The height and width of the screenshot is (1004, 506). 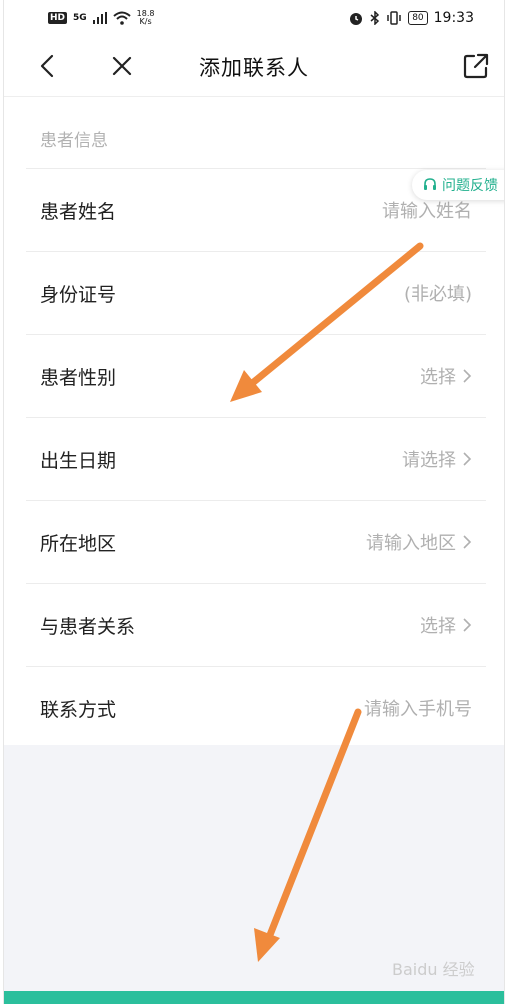 What do you see at coordinates (78, 295) in the screenshot?
I see `field-label: 身份证号` at bounding box center [78, 295].